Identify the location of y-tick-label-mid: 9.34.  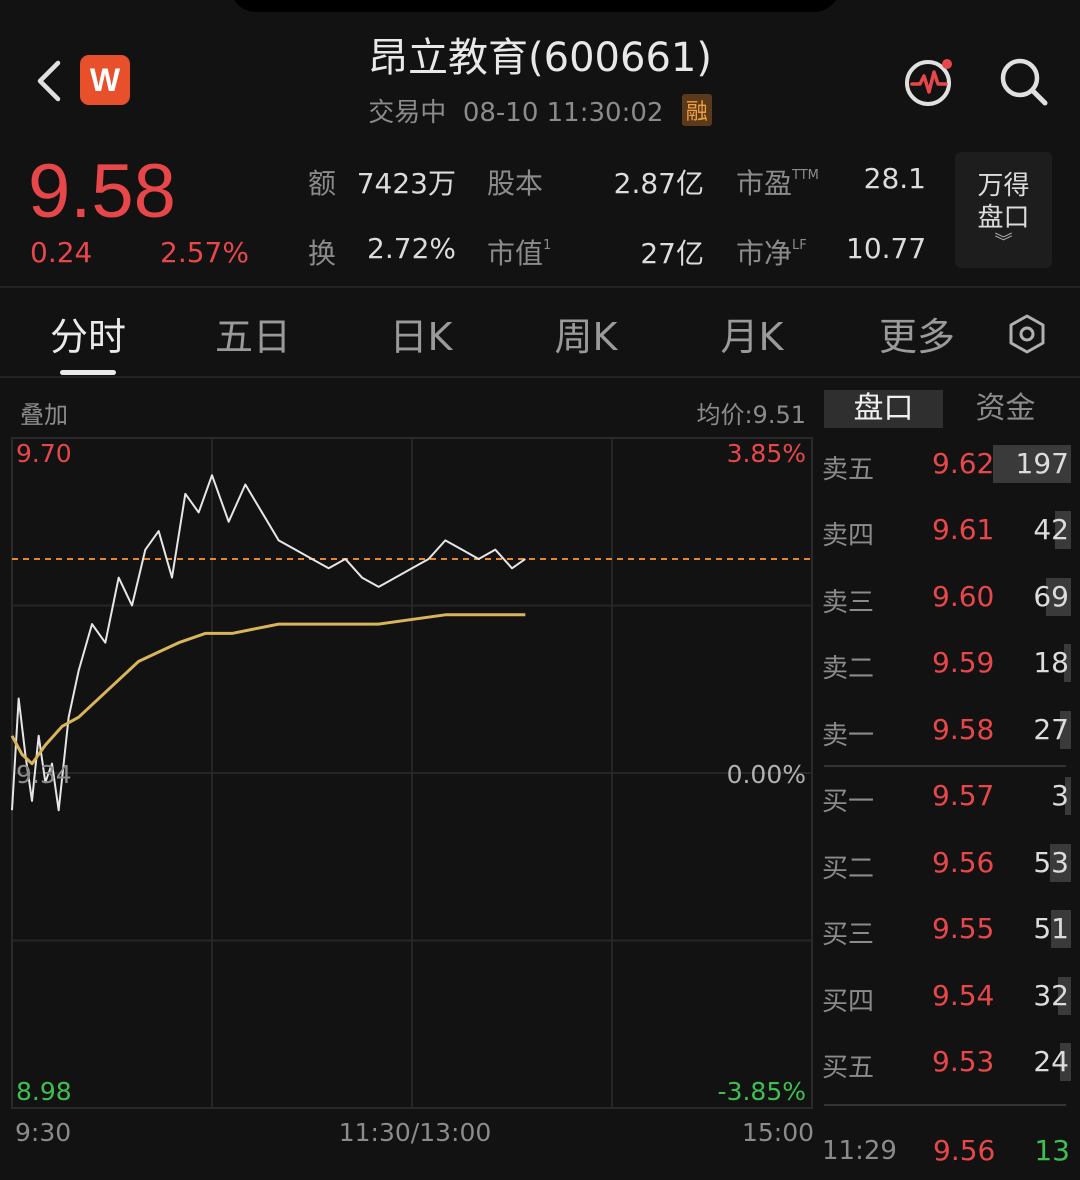
(44, 774).